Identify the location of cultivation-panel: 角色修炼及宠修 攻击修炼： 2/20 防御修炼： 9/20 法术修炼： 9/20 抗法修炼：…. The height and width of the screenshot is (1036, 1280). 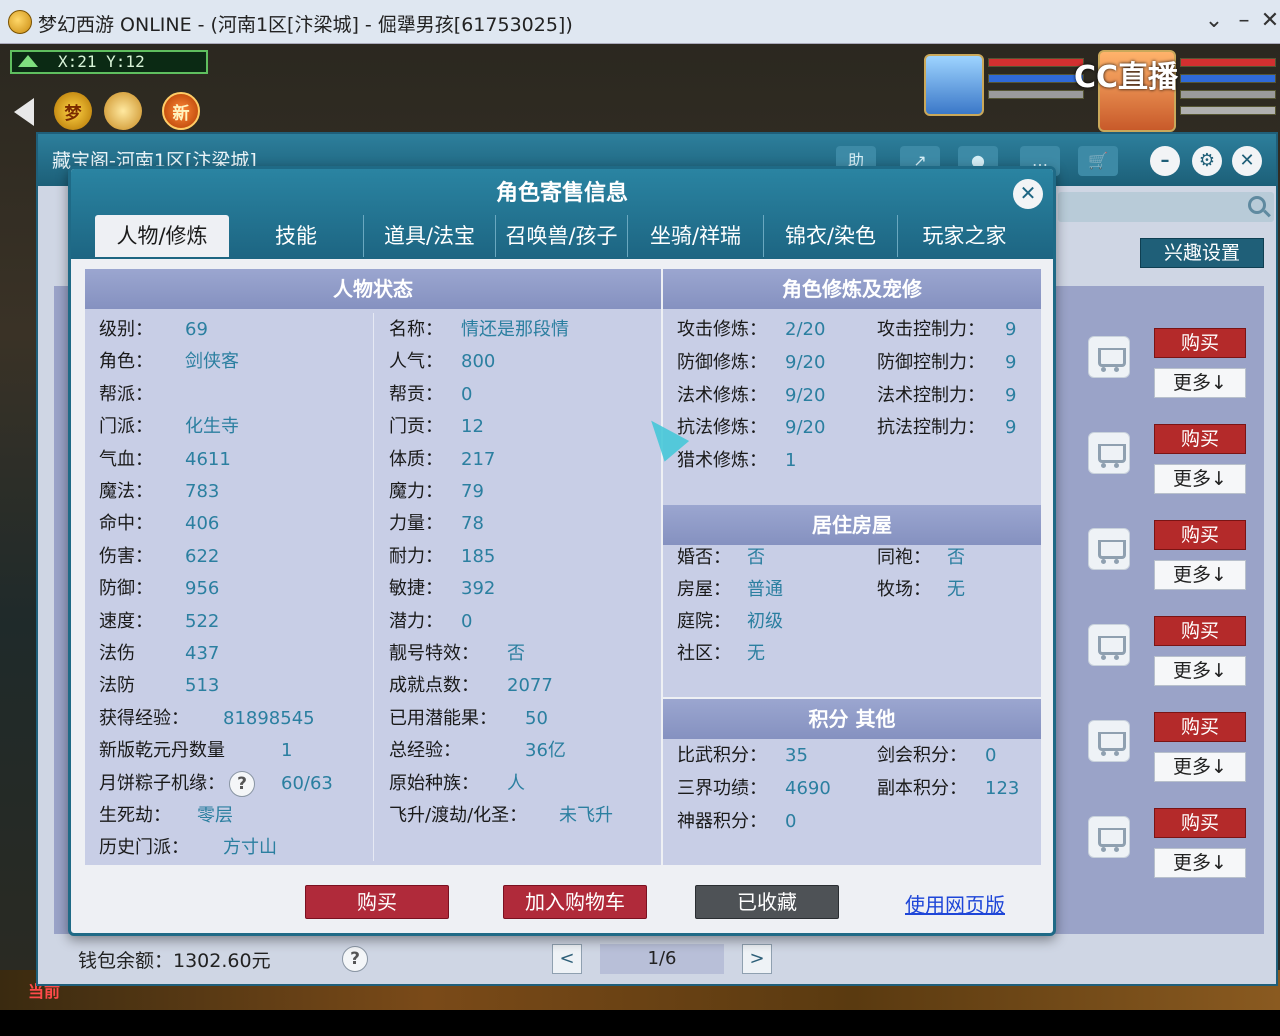
(852, 387).